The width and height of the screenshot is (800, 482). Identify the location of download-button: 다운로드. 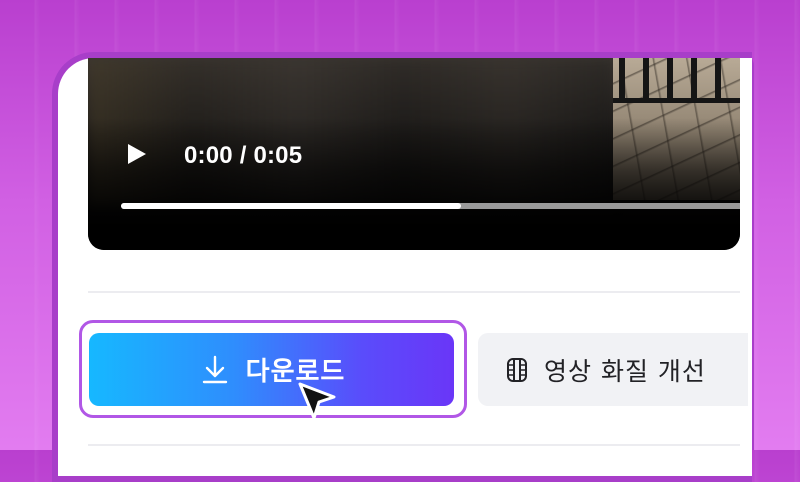
(271, 369).